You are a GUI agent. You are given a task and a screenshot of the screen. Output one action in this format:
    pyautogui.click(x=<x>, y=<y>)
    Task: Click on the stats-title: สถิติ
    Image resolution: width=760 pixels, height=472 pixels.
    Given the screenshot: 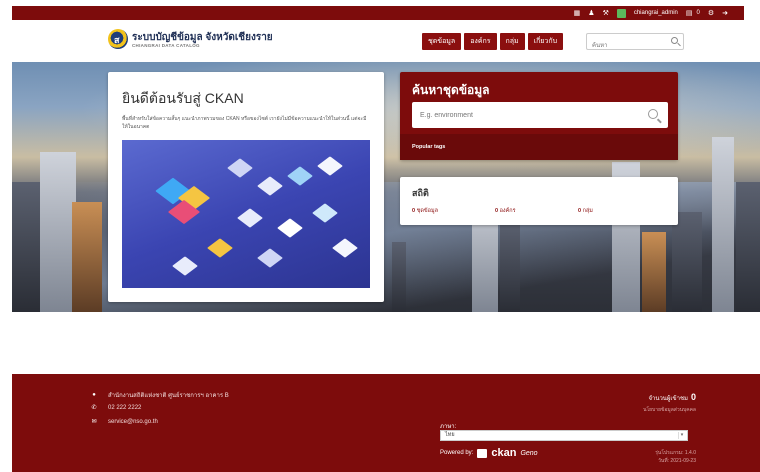 What is the action you would take?
    pyautogui.click(x=420, y=193)
    